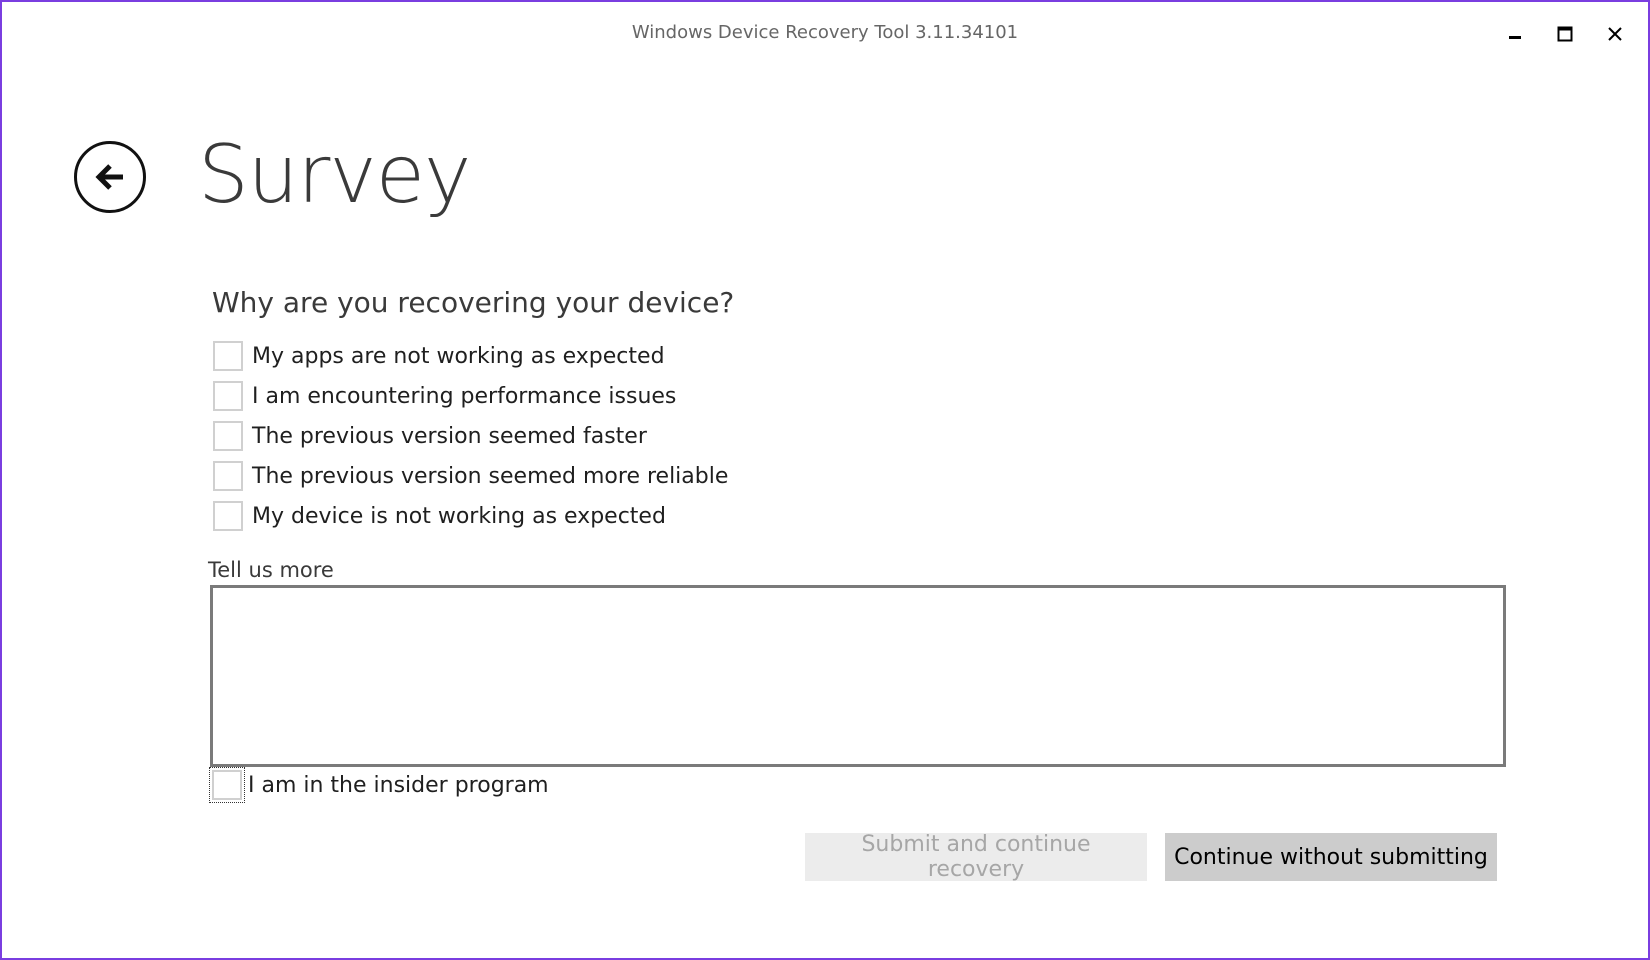 This screenshot has height=960, width=1650. Describe the element at coordinates (334, 174) in the screenshot. I see `page-title: Survey` at that location.